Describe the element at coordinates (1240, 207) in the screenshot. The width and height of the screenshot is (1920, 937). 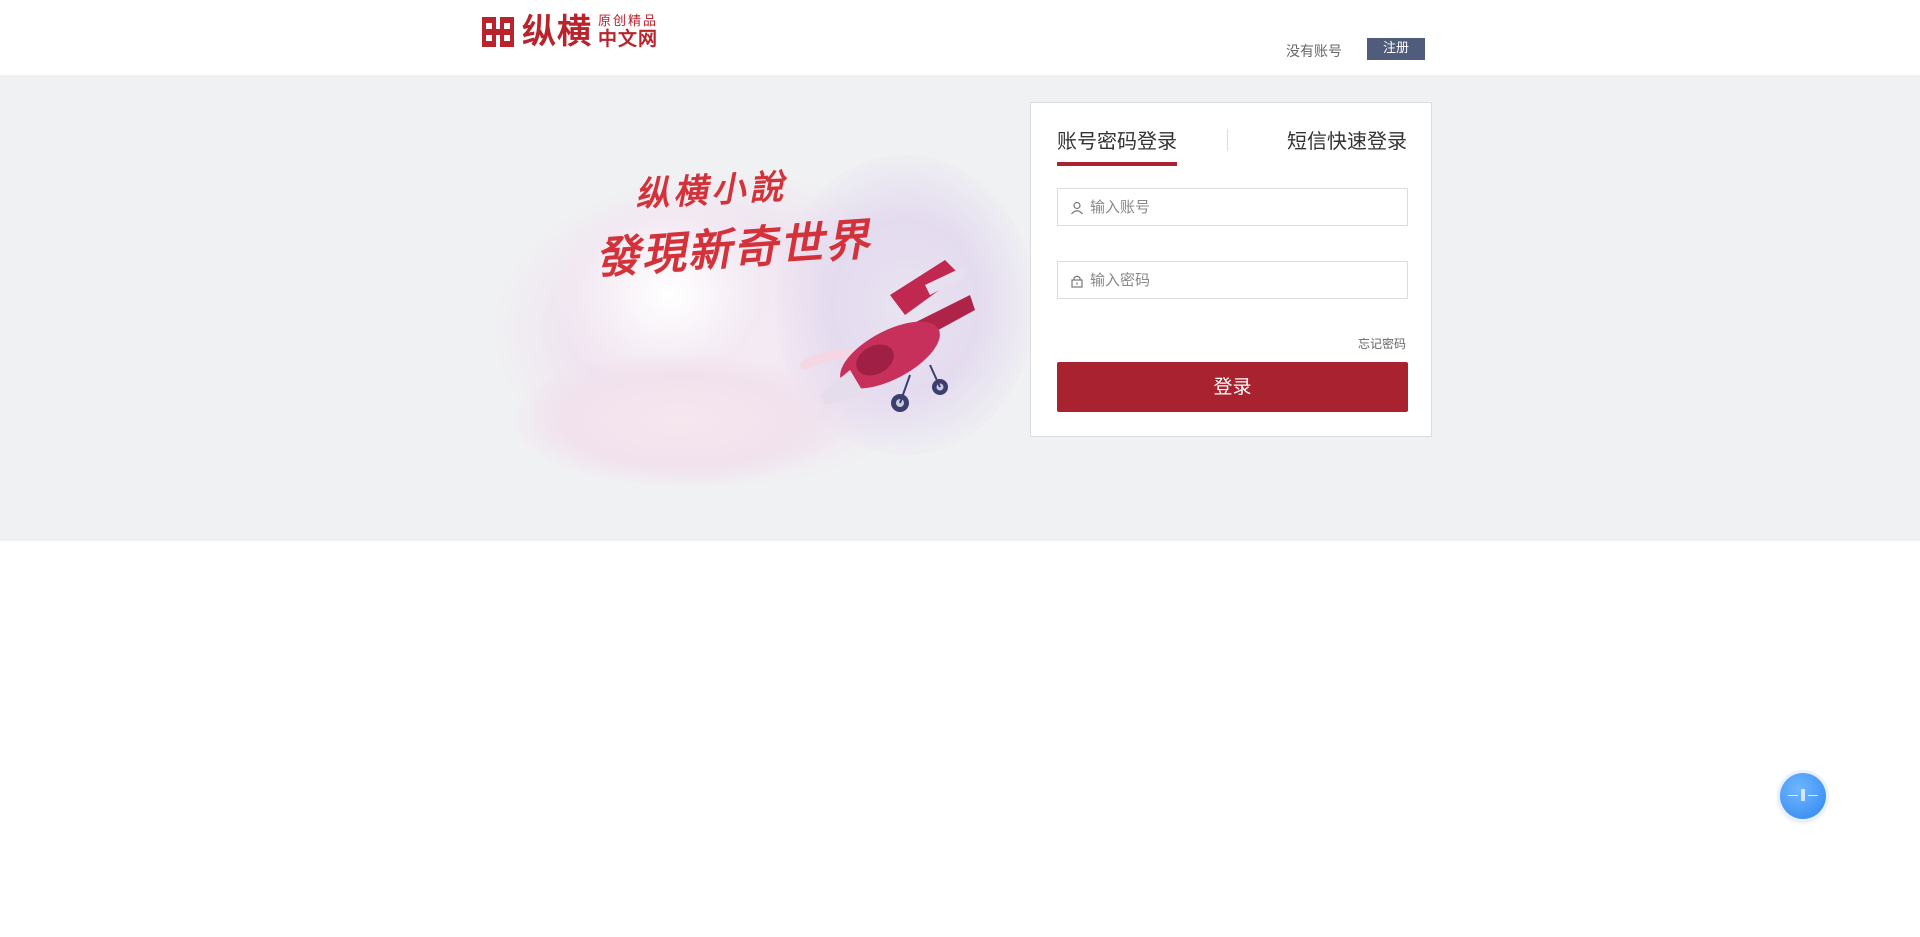
I see `account-input` at that location.